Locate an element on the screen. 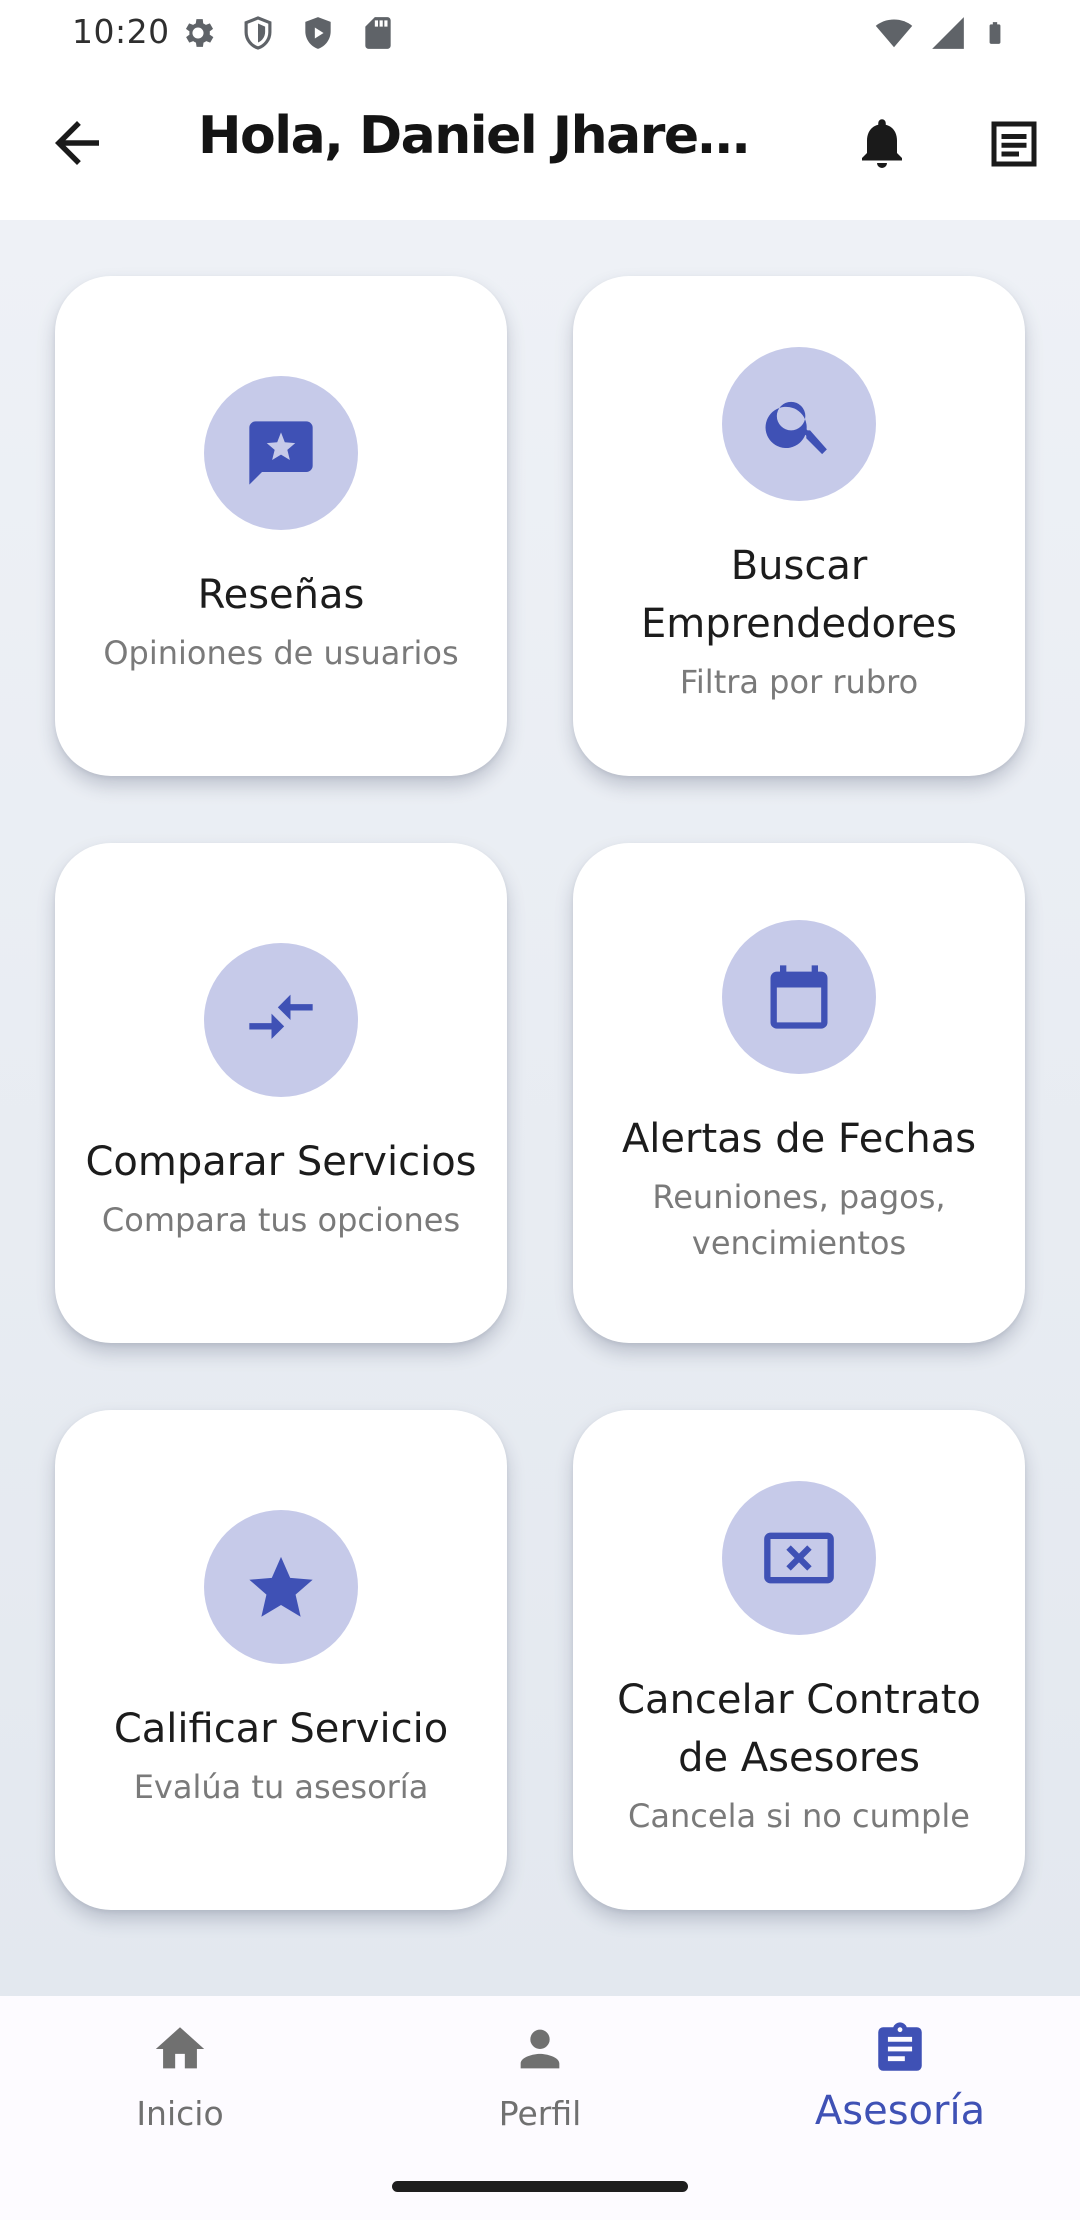  app-bar: Hola, Daniel Jhared Meza Mamani is located at coordinates (540, 142).